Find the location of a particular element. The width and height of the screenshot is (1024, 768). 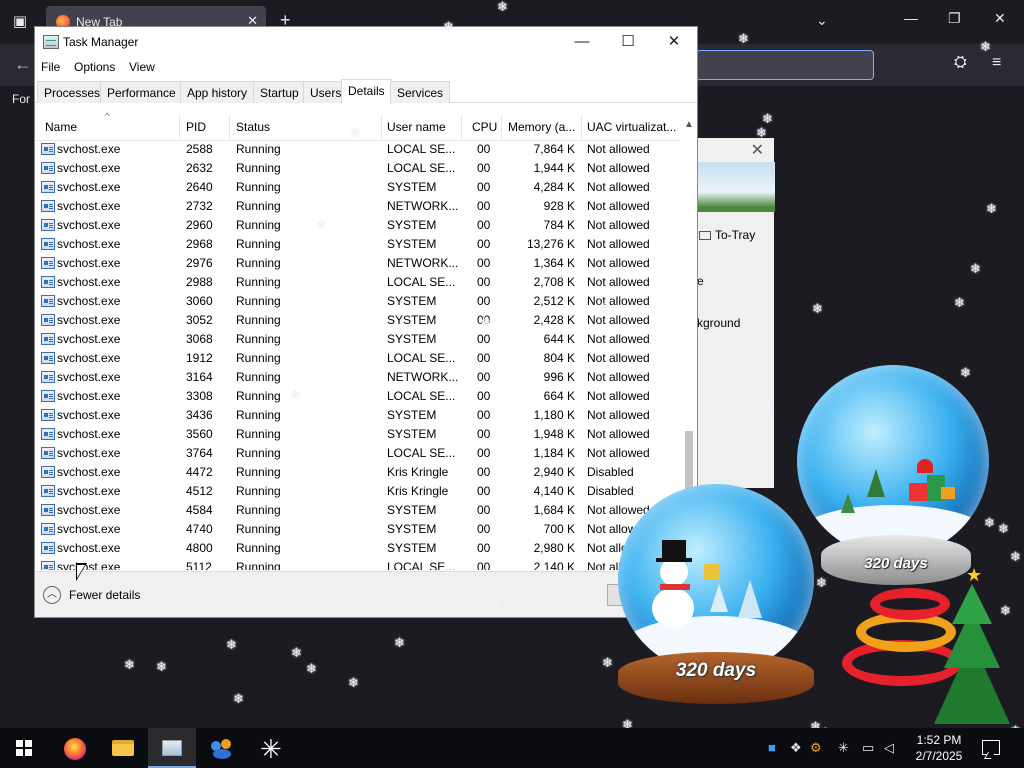

cell-memory: 2,512 K is located at coordinates (554, 301).